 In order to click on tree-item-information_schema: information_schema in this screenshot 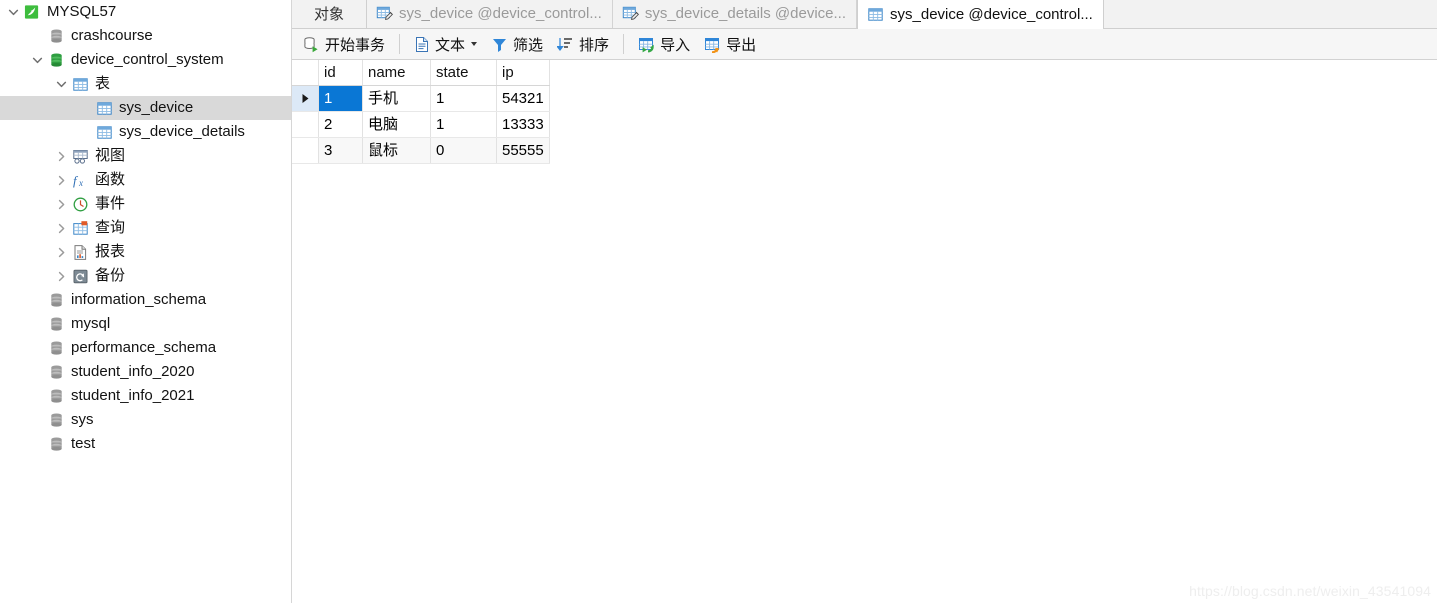, I will do `click(145, 300)`.